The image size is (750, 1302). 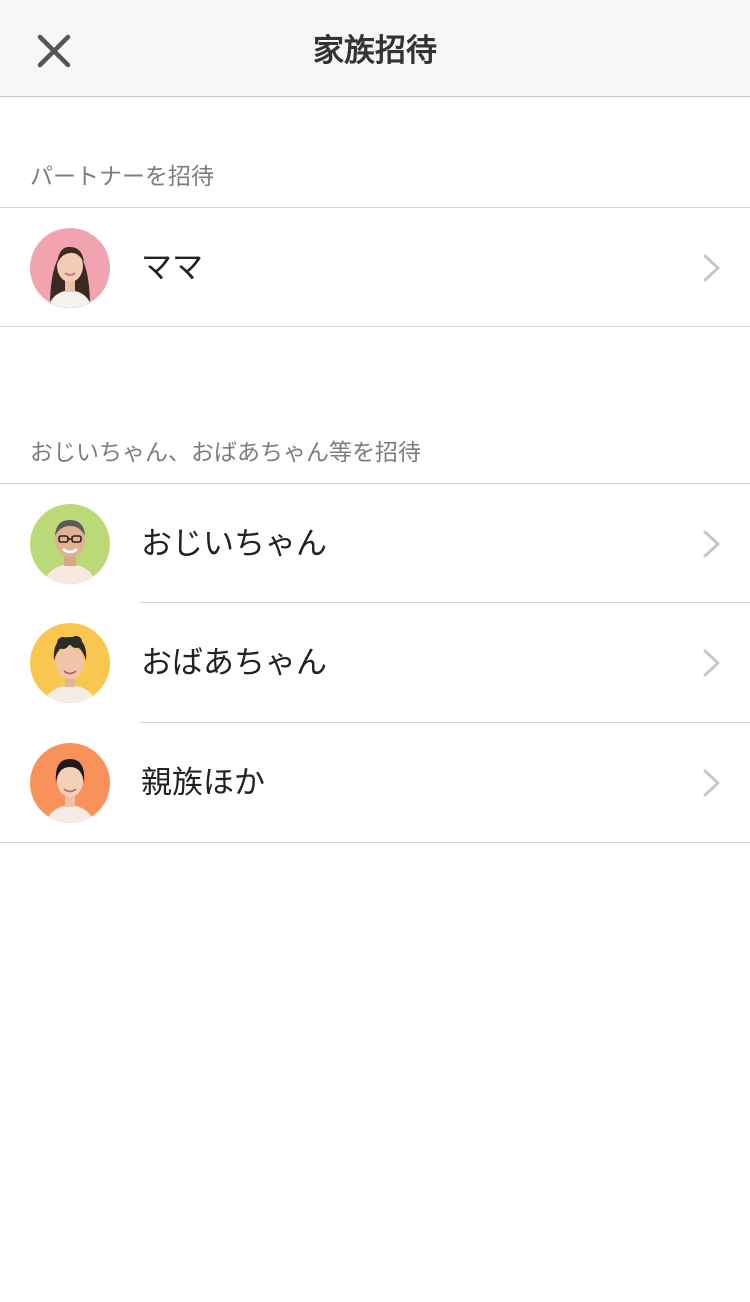 What do you see at coordinates (375, 267) in the screenshot?
I see `list-item-mama: ママ` at bounding box center [375, 267].